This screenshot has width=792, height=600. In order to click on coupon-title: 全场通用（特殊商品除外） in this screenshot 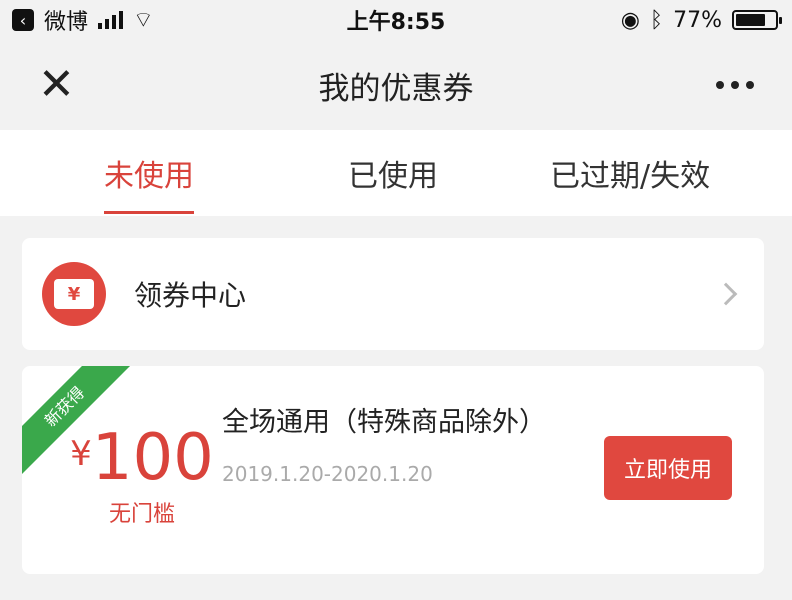, I will do `click(384, 422)`.